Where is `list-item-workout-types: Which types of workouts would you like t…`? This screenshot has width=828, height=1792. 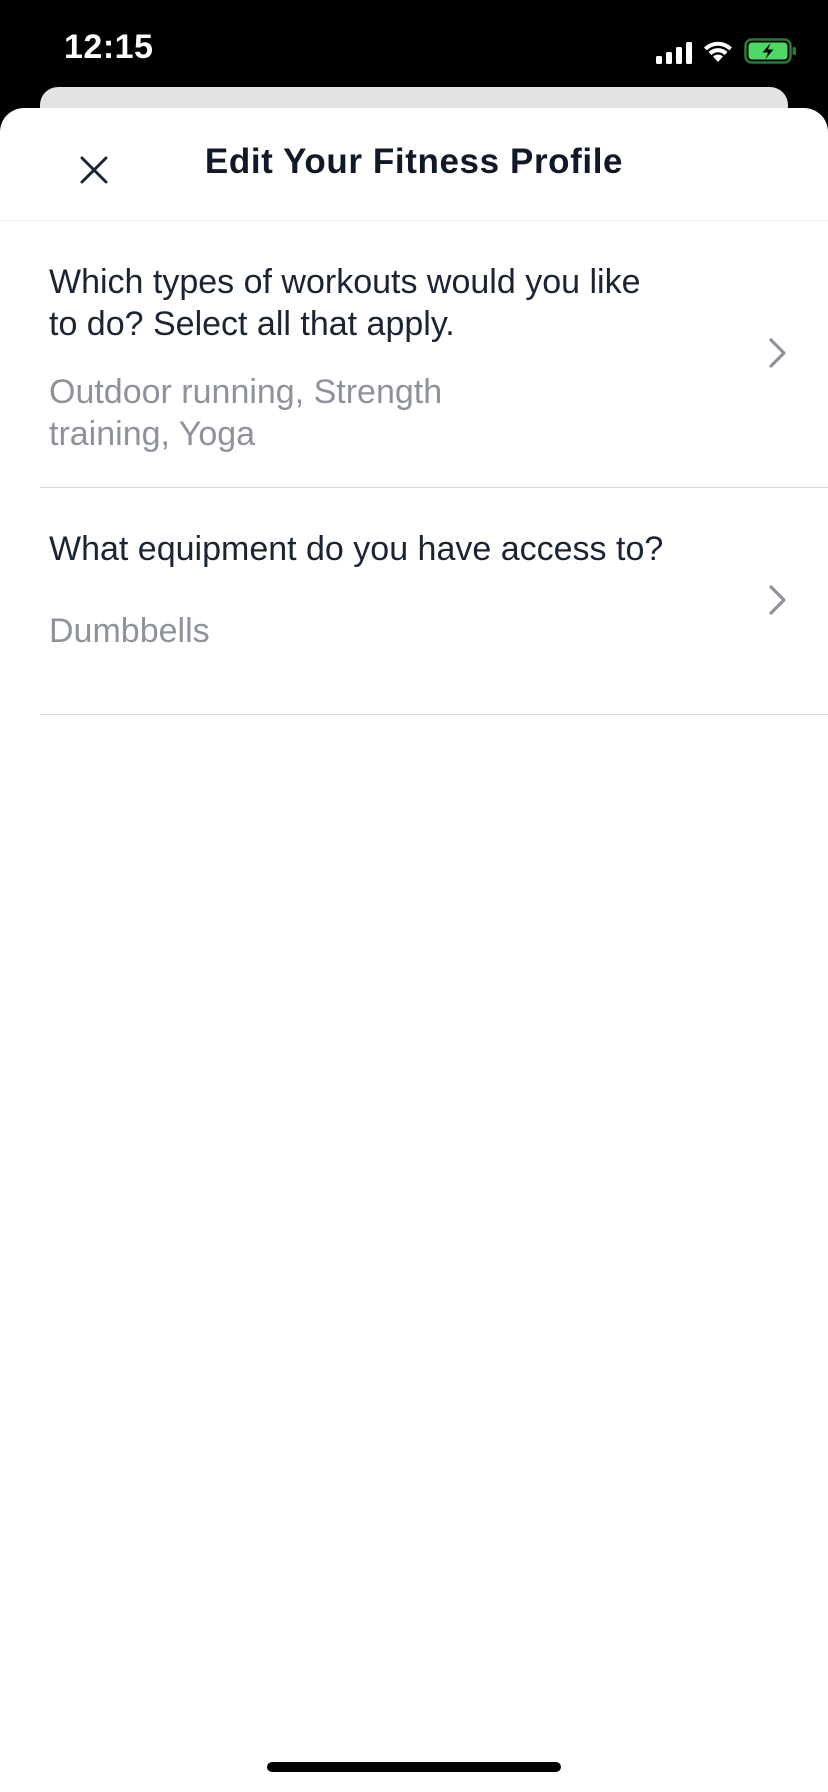 list-item-workout-types: Which types of workouts would you like t… is located at coordinates (434, 354).